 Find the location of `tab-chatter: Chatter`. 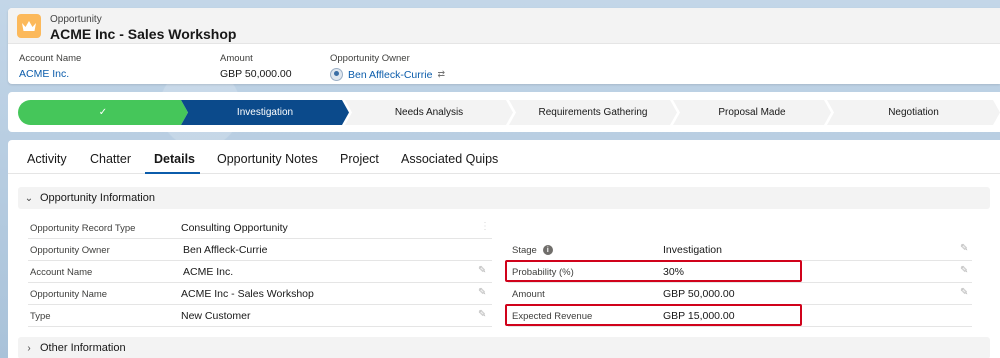

tab-chatter: Chatter is located at coordinates (110, 159).